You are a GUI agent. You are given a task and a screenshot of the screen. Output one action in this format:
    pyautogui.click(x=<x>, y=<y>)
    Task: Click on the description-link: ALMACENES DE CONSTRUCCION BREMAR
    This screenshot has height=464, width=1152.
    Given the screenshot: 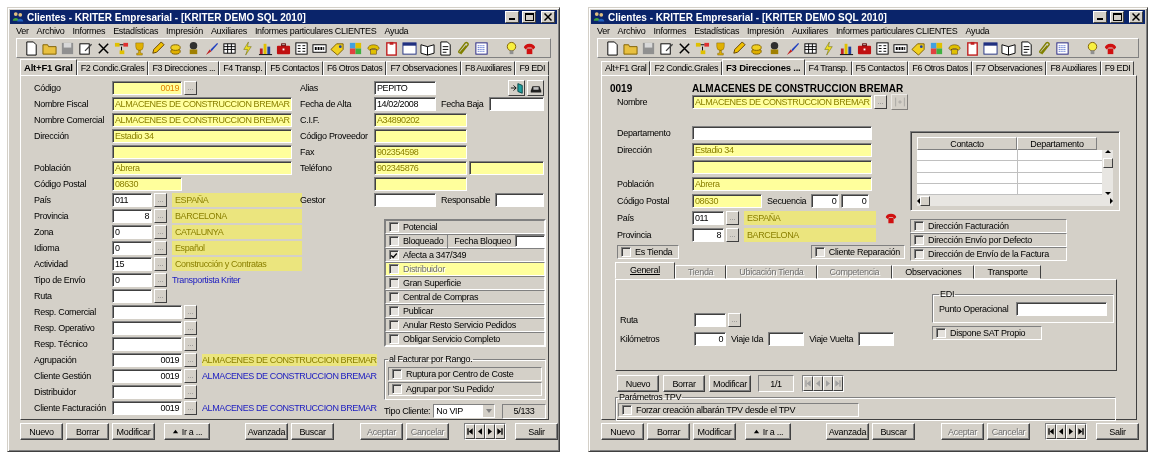 What is the action you would take?
    pyautogui.click(x=289, y=376)
    